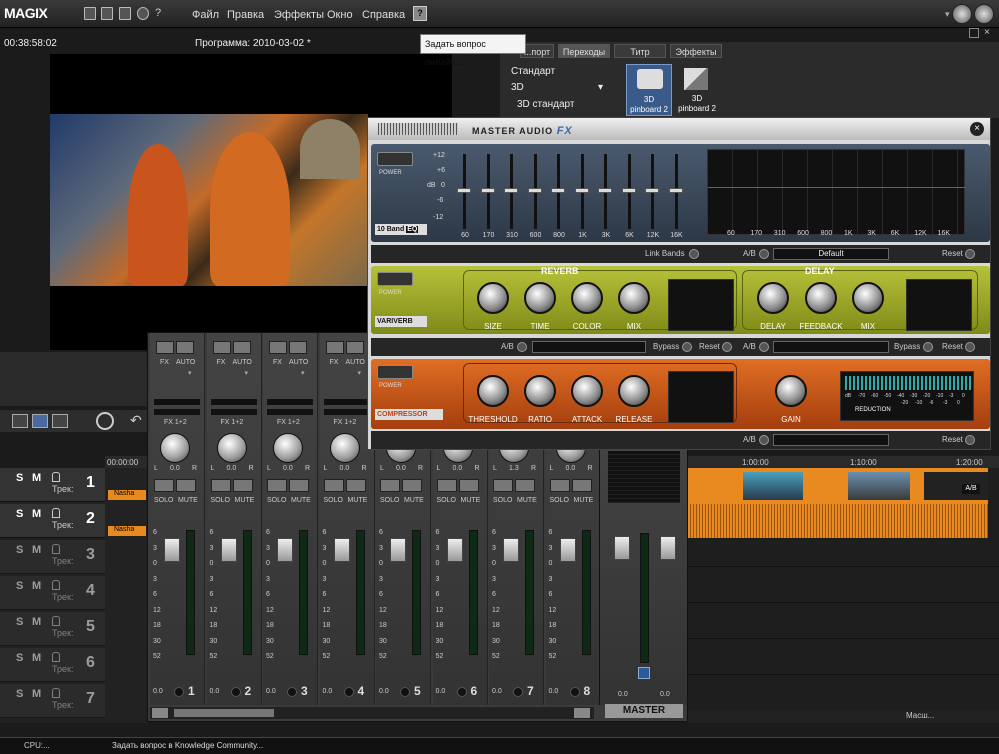 This screenshot has height=754, width=999. I want to click on undo-icon: ↶, so click(136, 420).